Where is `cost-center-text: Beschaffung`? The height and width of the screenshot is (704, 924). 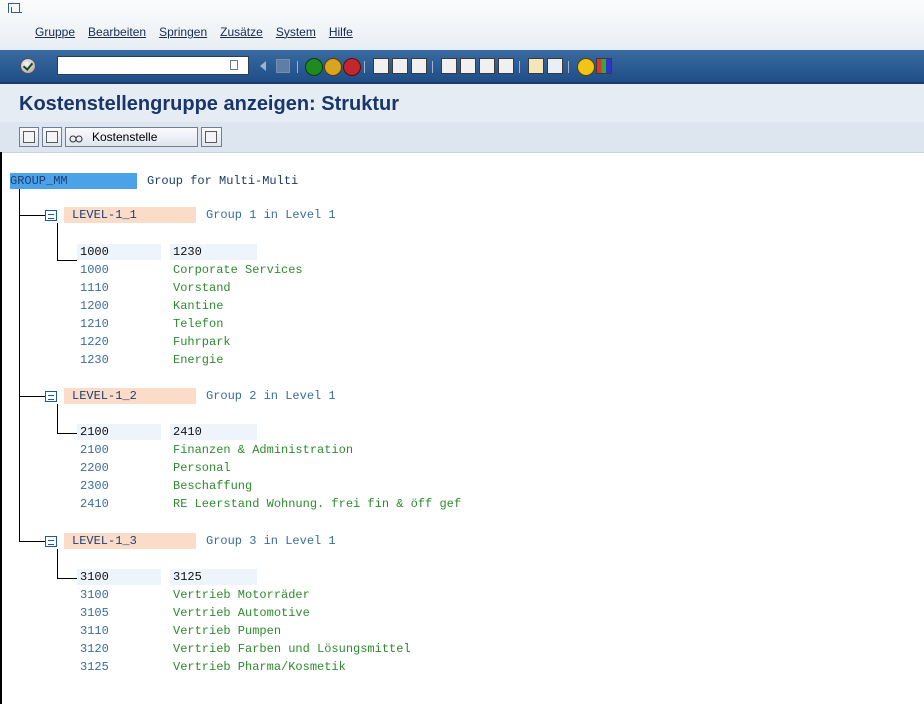
cost-center-text: Beschaffung is located at coordinates (213, 486).